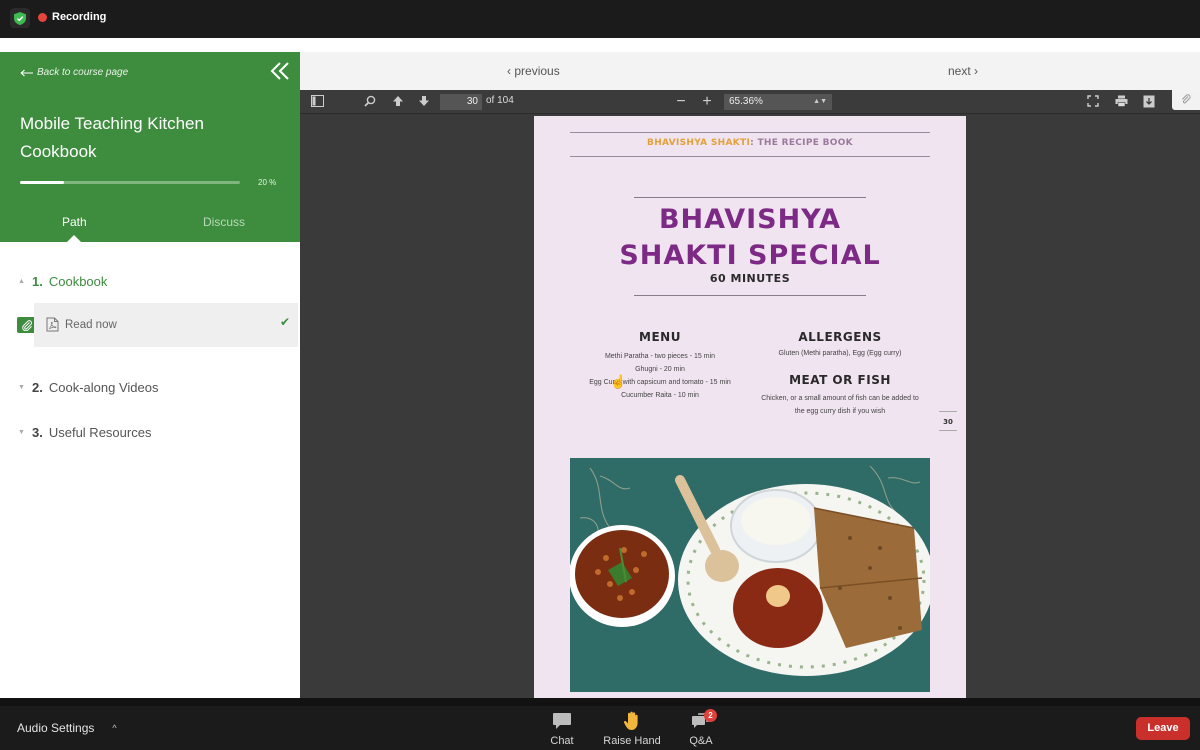  What do you see at coordinates (91, 325) in the screenshot?
I see `lesson-label: Read now` at bounding box center [91, 325].